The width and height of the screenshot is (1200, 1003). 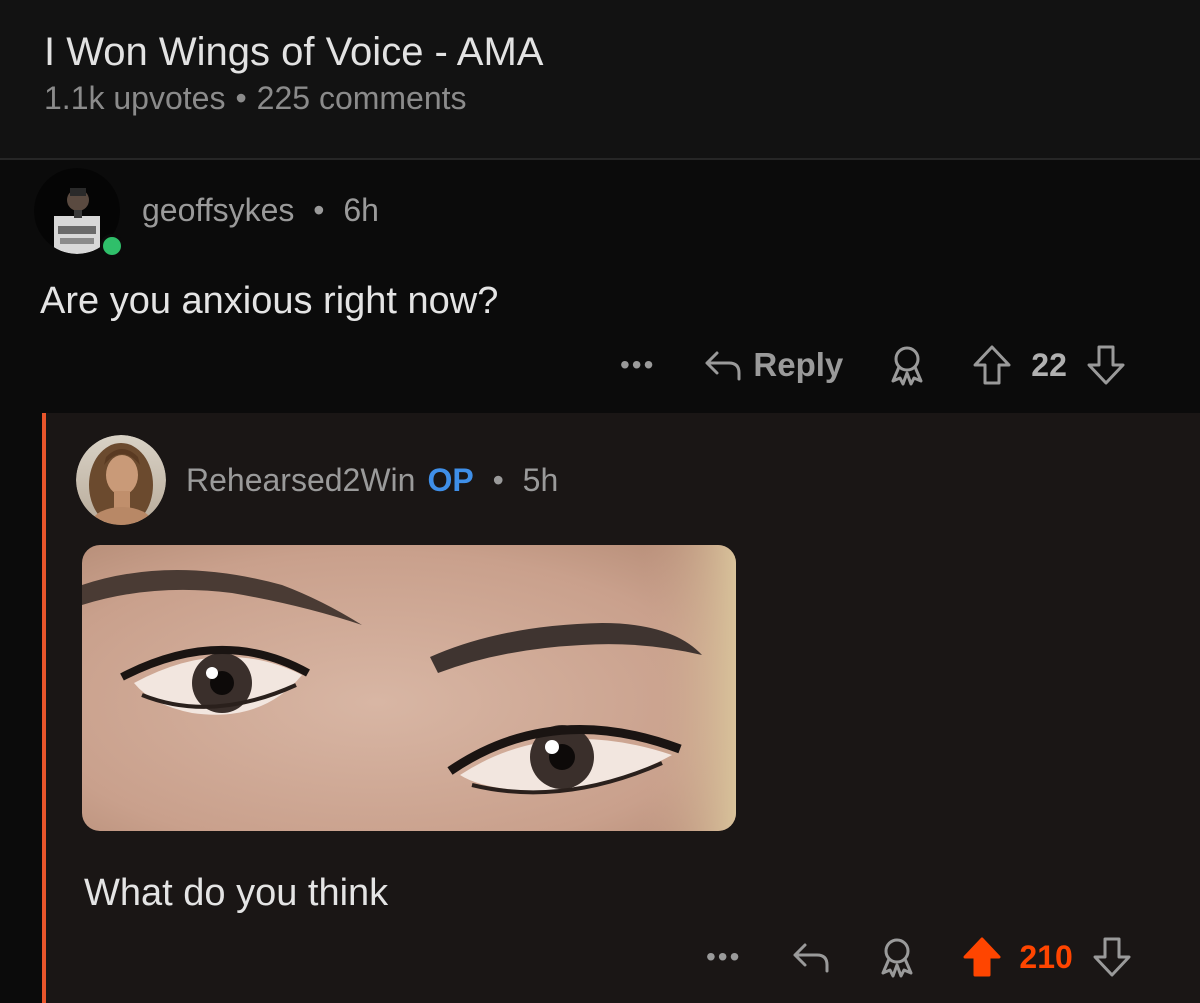 I want to click on vote-count: 210, so click(x=1046, y=956).